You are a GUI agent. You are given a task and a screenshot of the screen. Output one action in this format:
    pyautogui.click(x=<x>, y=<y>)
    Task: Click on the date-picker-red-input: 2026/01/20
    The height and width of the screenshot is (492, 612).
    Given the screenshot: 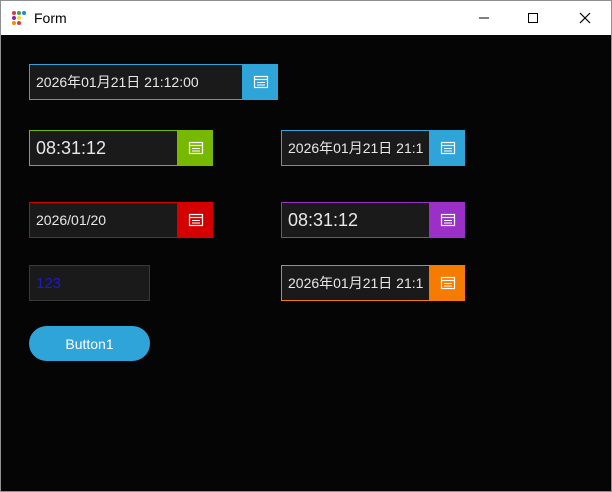 What is the action you would take?
    pyautogui.click(x=103, y=220)
    